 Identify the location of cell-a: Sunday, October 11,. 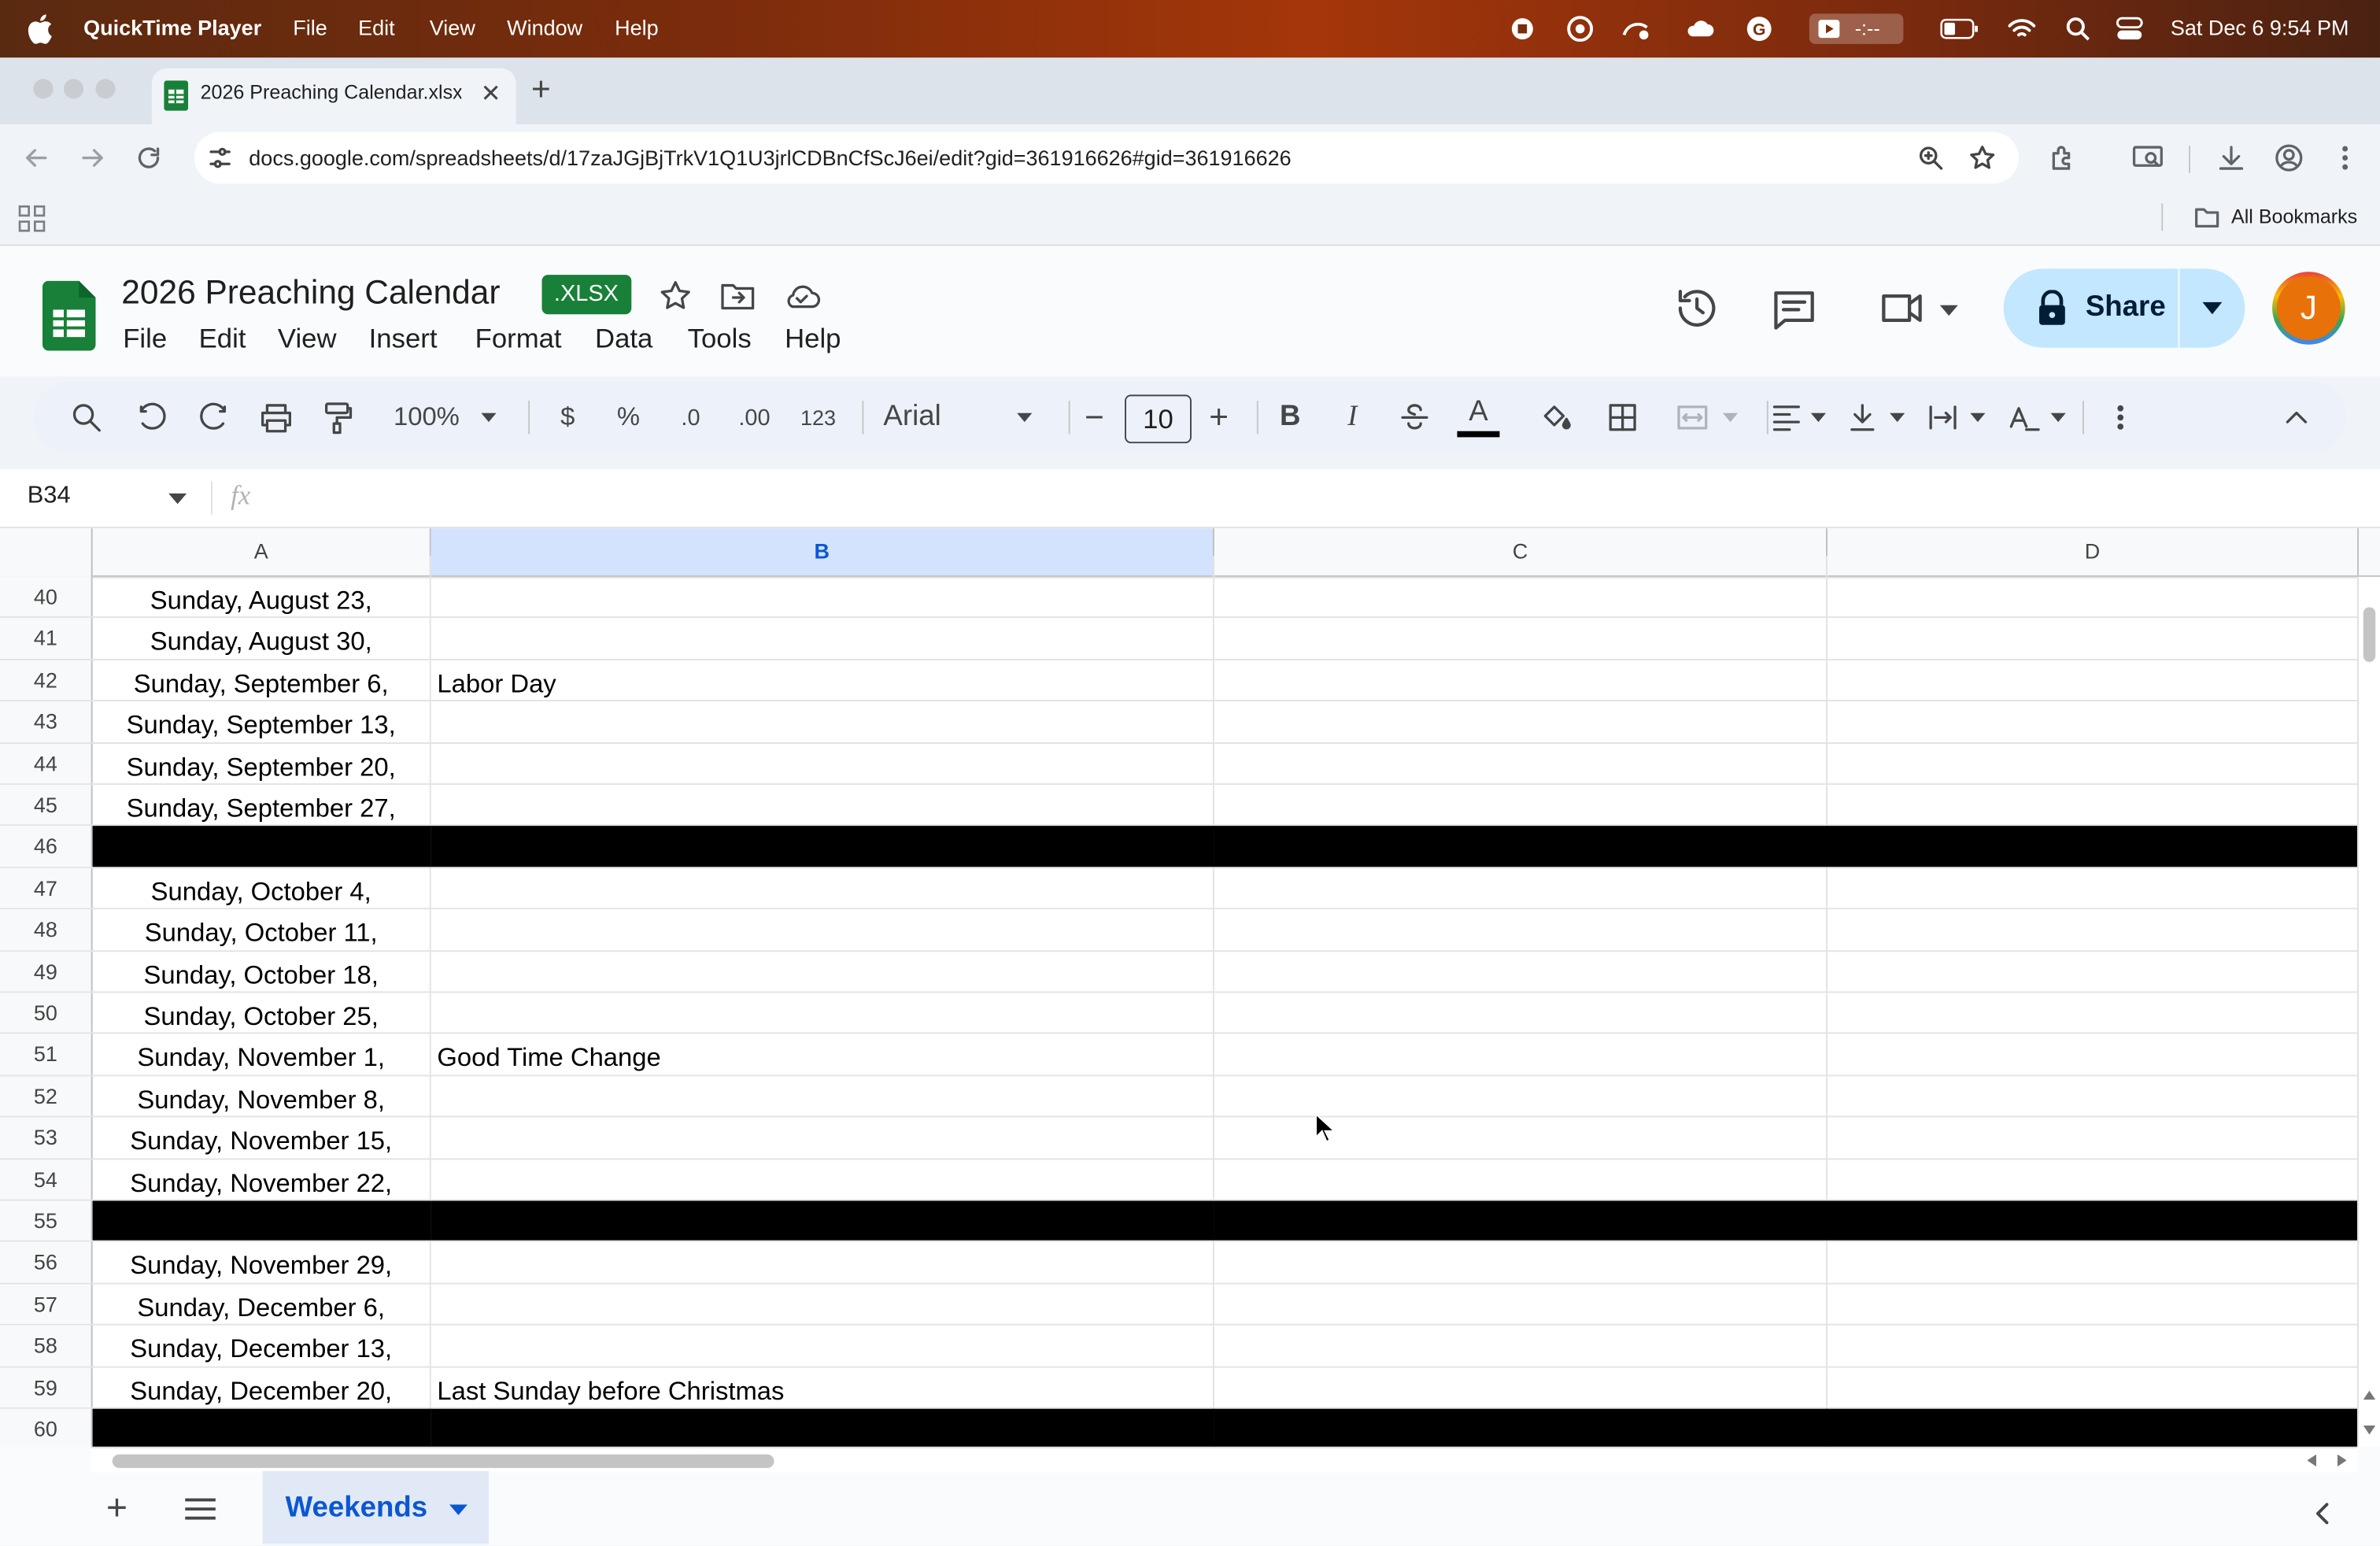
(262, 930).